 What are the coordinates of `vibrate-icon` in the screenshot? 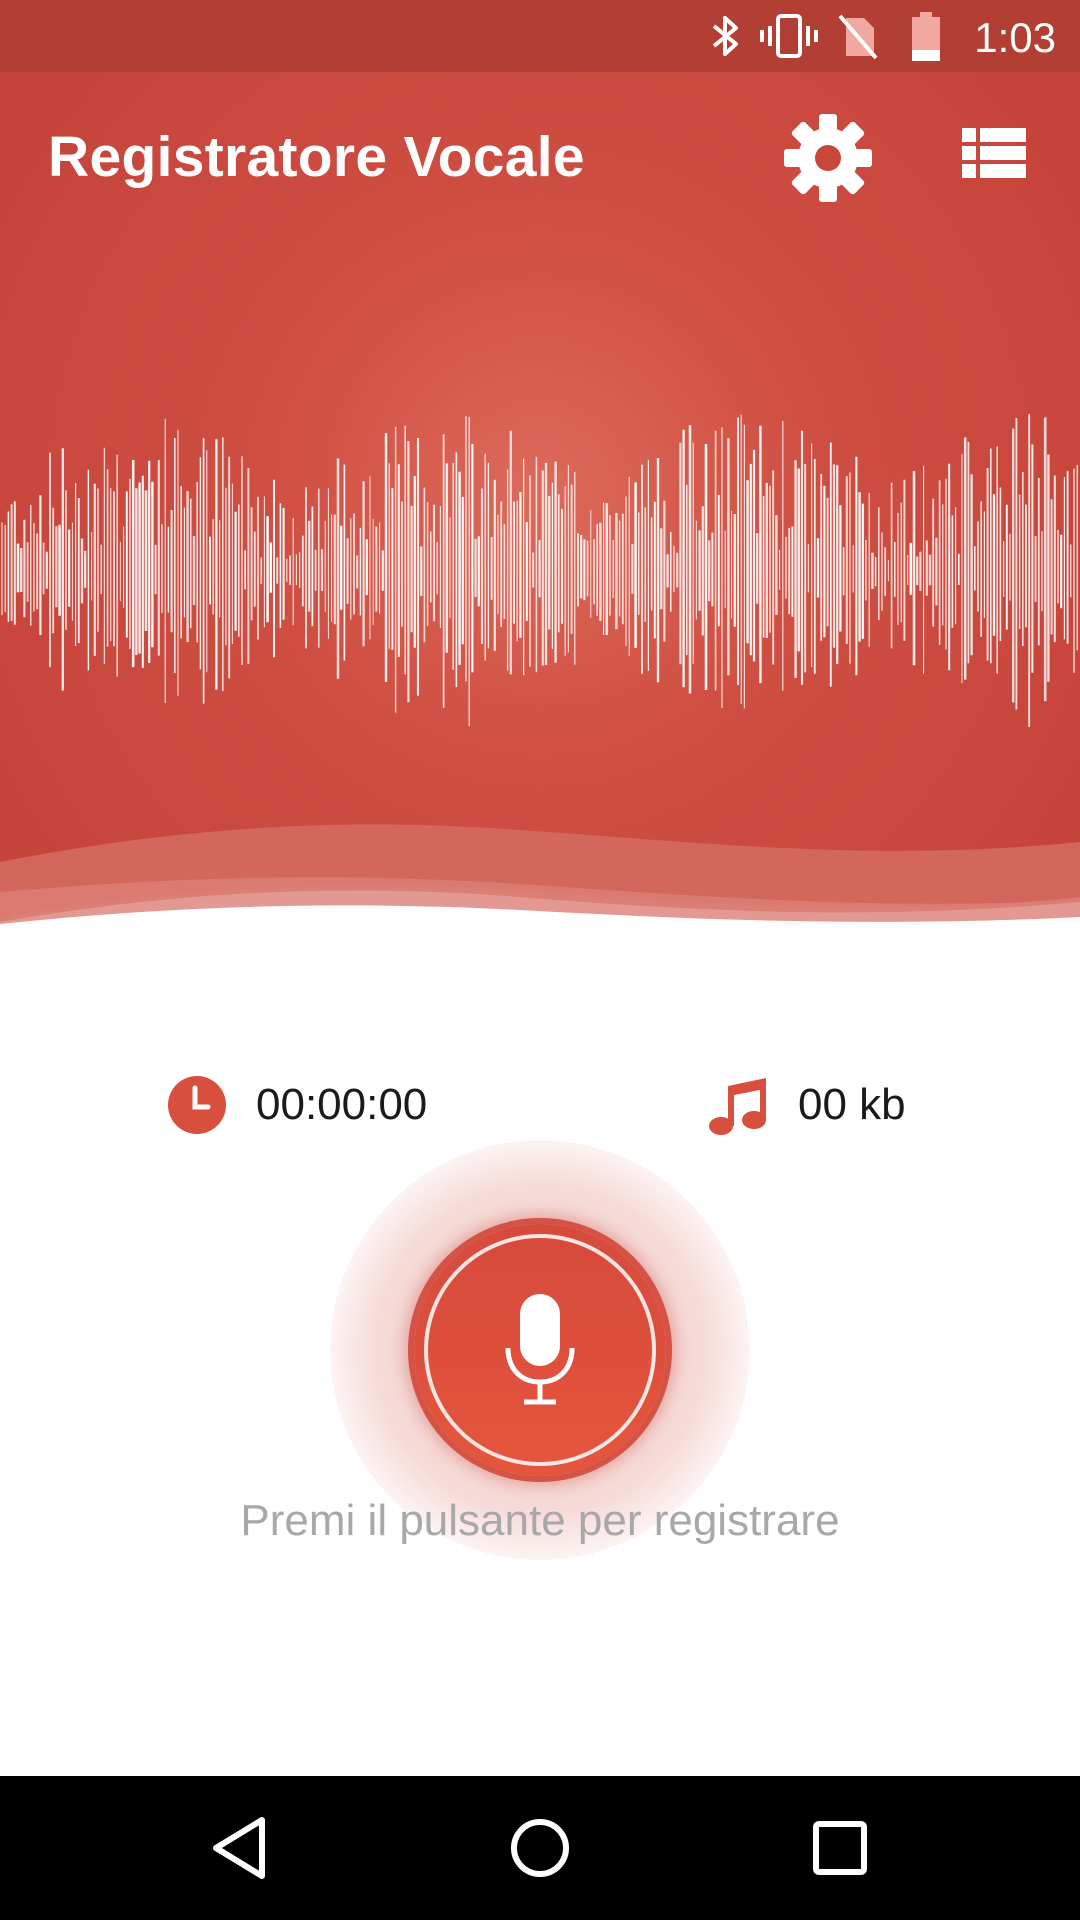 It's located at (789, 36).